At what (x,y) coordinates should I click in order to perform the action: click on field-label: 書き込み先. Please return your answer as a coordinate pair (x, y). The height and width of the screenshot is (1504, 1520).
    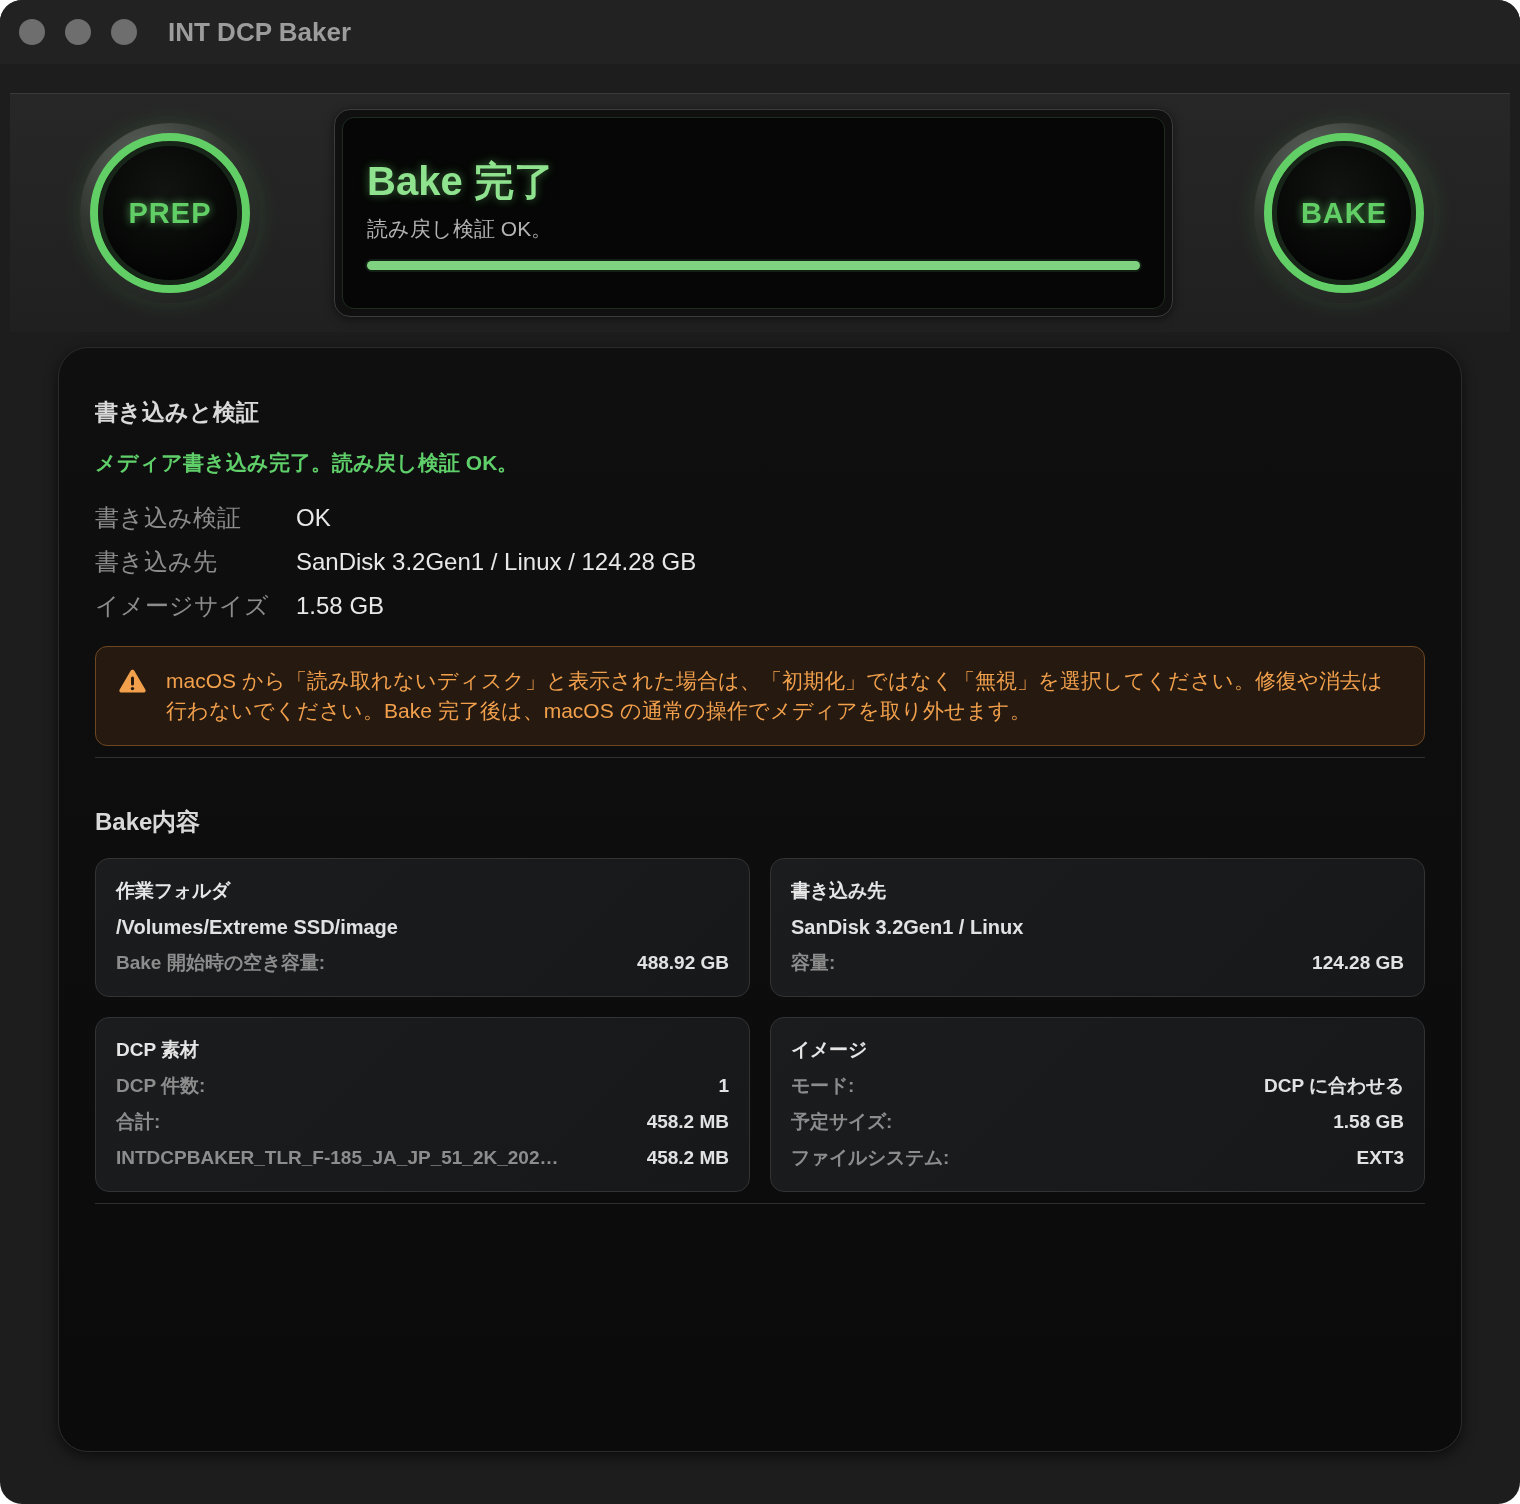
    Looking at the image, I should click on (156, 562).